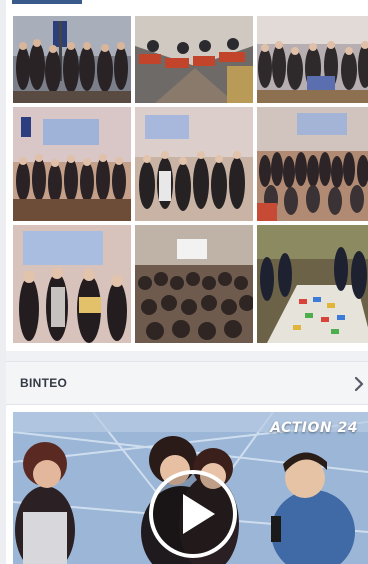 The image size is (368, 564). I want to click on top-tab-indicator, so click(47, 2).